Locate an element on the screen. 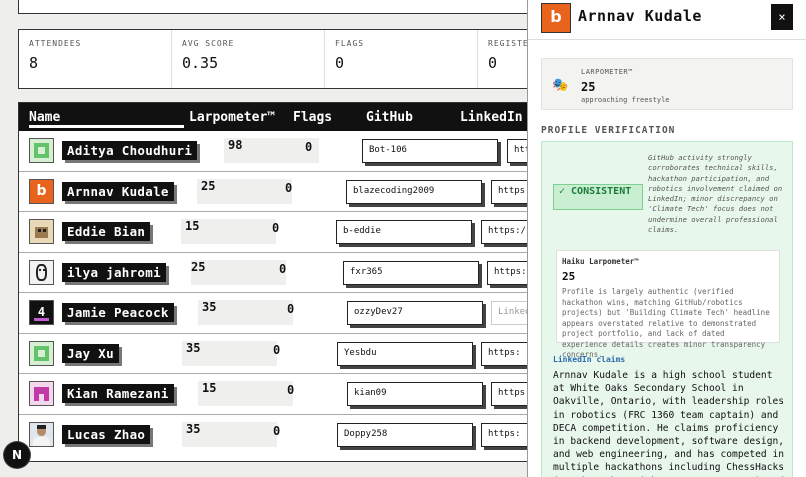 This screenshot has width=806, height=477. larpometer-descriptor: approaching freestyle is located at coordinates (625, 100).